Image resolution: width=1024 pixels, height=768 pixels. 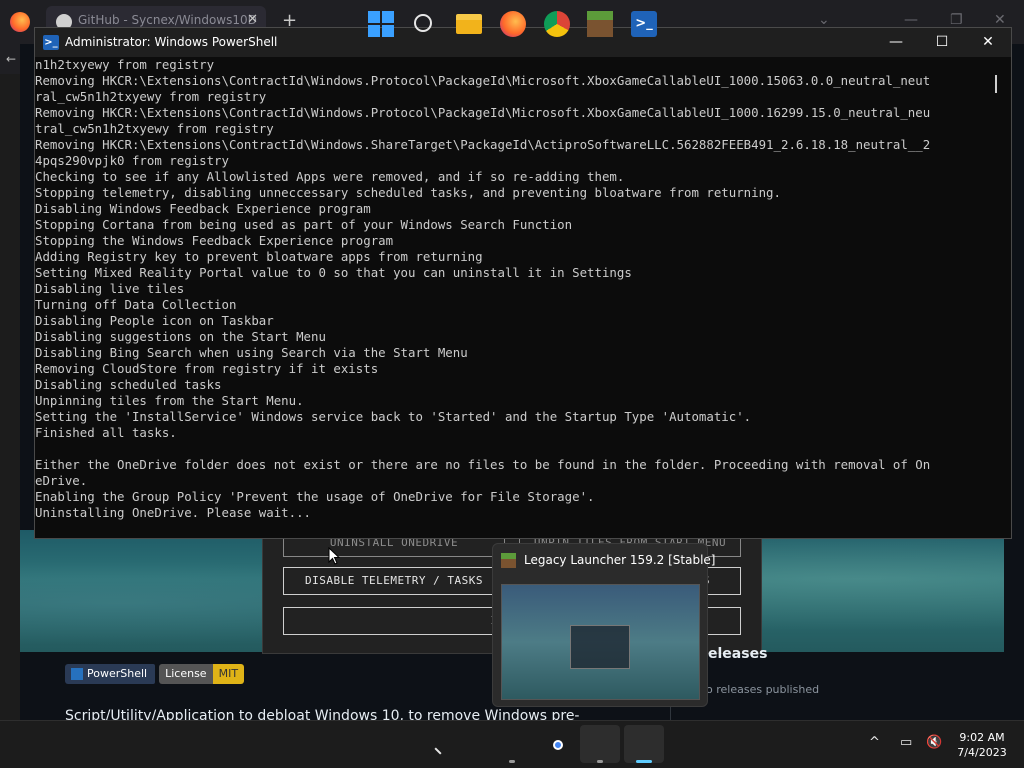 What do you see at coordinates (51, 42) in the screenshot?
I see `powershell-icon: >_` at bounding box center [51, 42].